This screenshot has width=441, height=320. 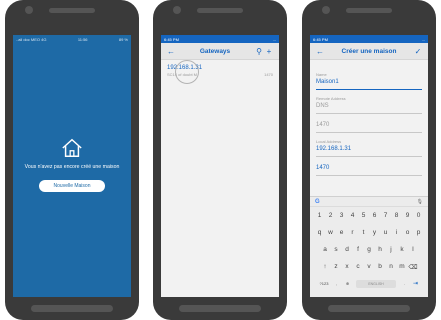 I want to click on key: c, so click(x=358, y=266).